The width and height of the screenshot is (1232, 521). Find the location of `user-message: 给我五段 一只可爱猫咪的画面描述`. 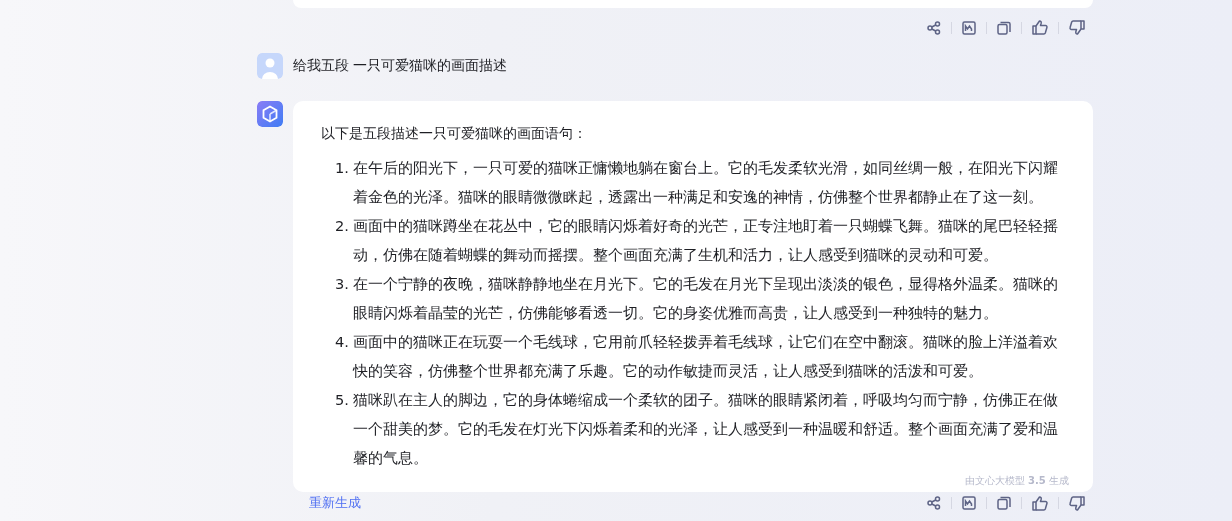

user-message: 给我五段 一只可爱猫咪的画面描述 is located at coordinates (400, 66).